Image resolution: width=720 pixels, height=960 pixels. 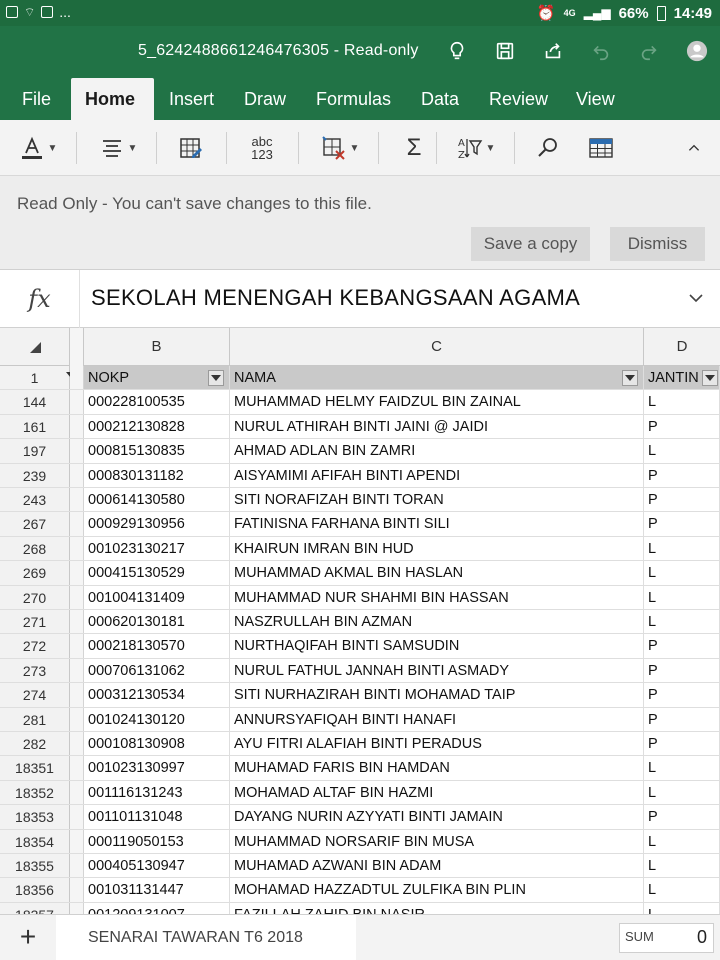 What do you see at coordinates (157, 908) in the screenshot?
I see `cell-nokp: 001209131007` at bounding box center [157, 908].